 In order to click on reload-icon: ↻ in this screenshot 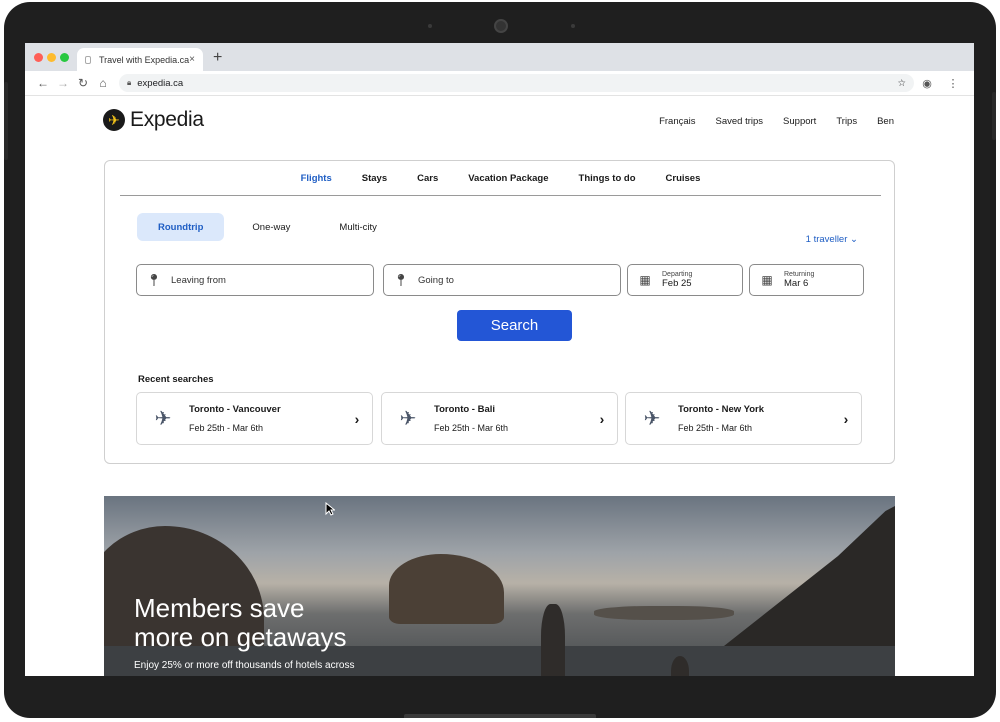, I will do `click(83, 83)`.